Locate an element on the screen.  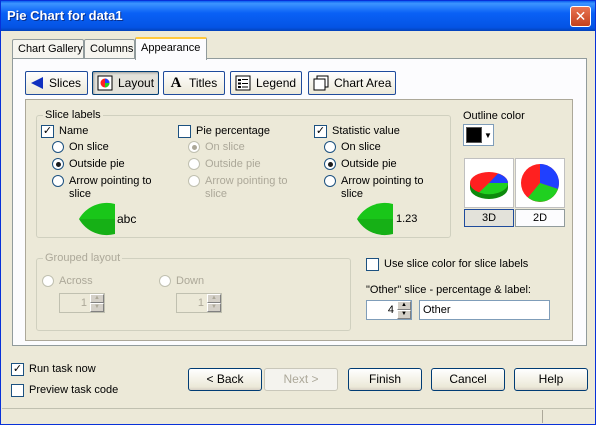
across-label: Across is located at coordinates (76, 281).